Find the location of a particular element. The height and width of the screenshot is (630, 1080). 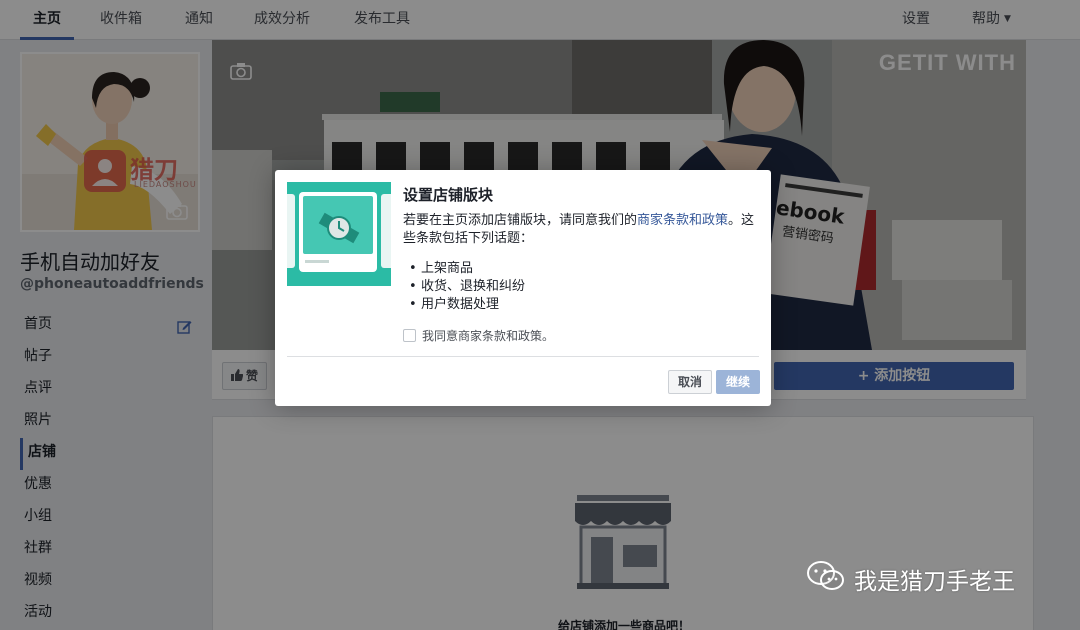

cancel-button: 取消 is located at coordinates (690, 382).